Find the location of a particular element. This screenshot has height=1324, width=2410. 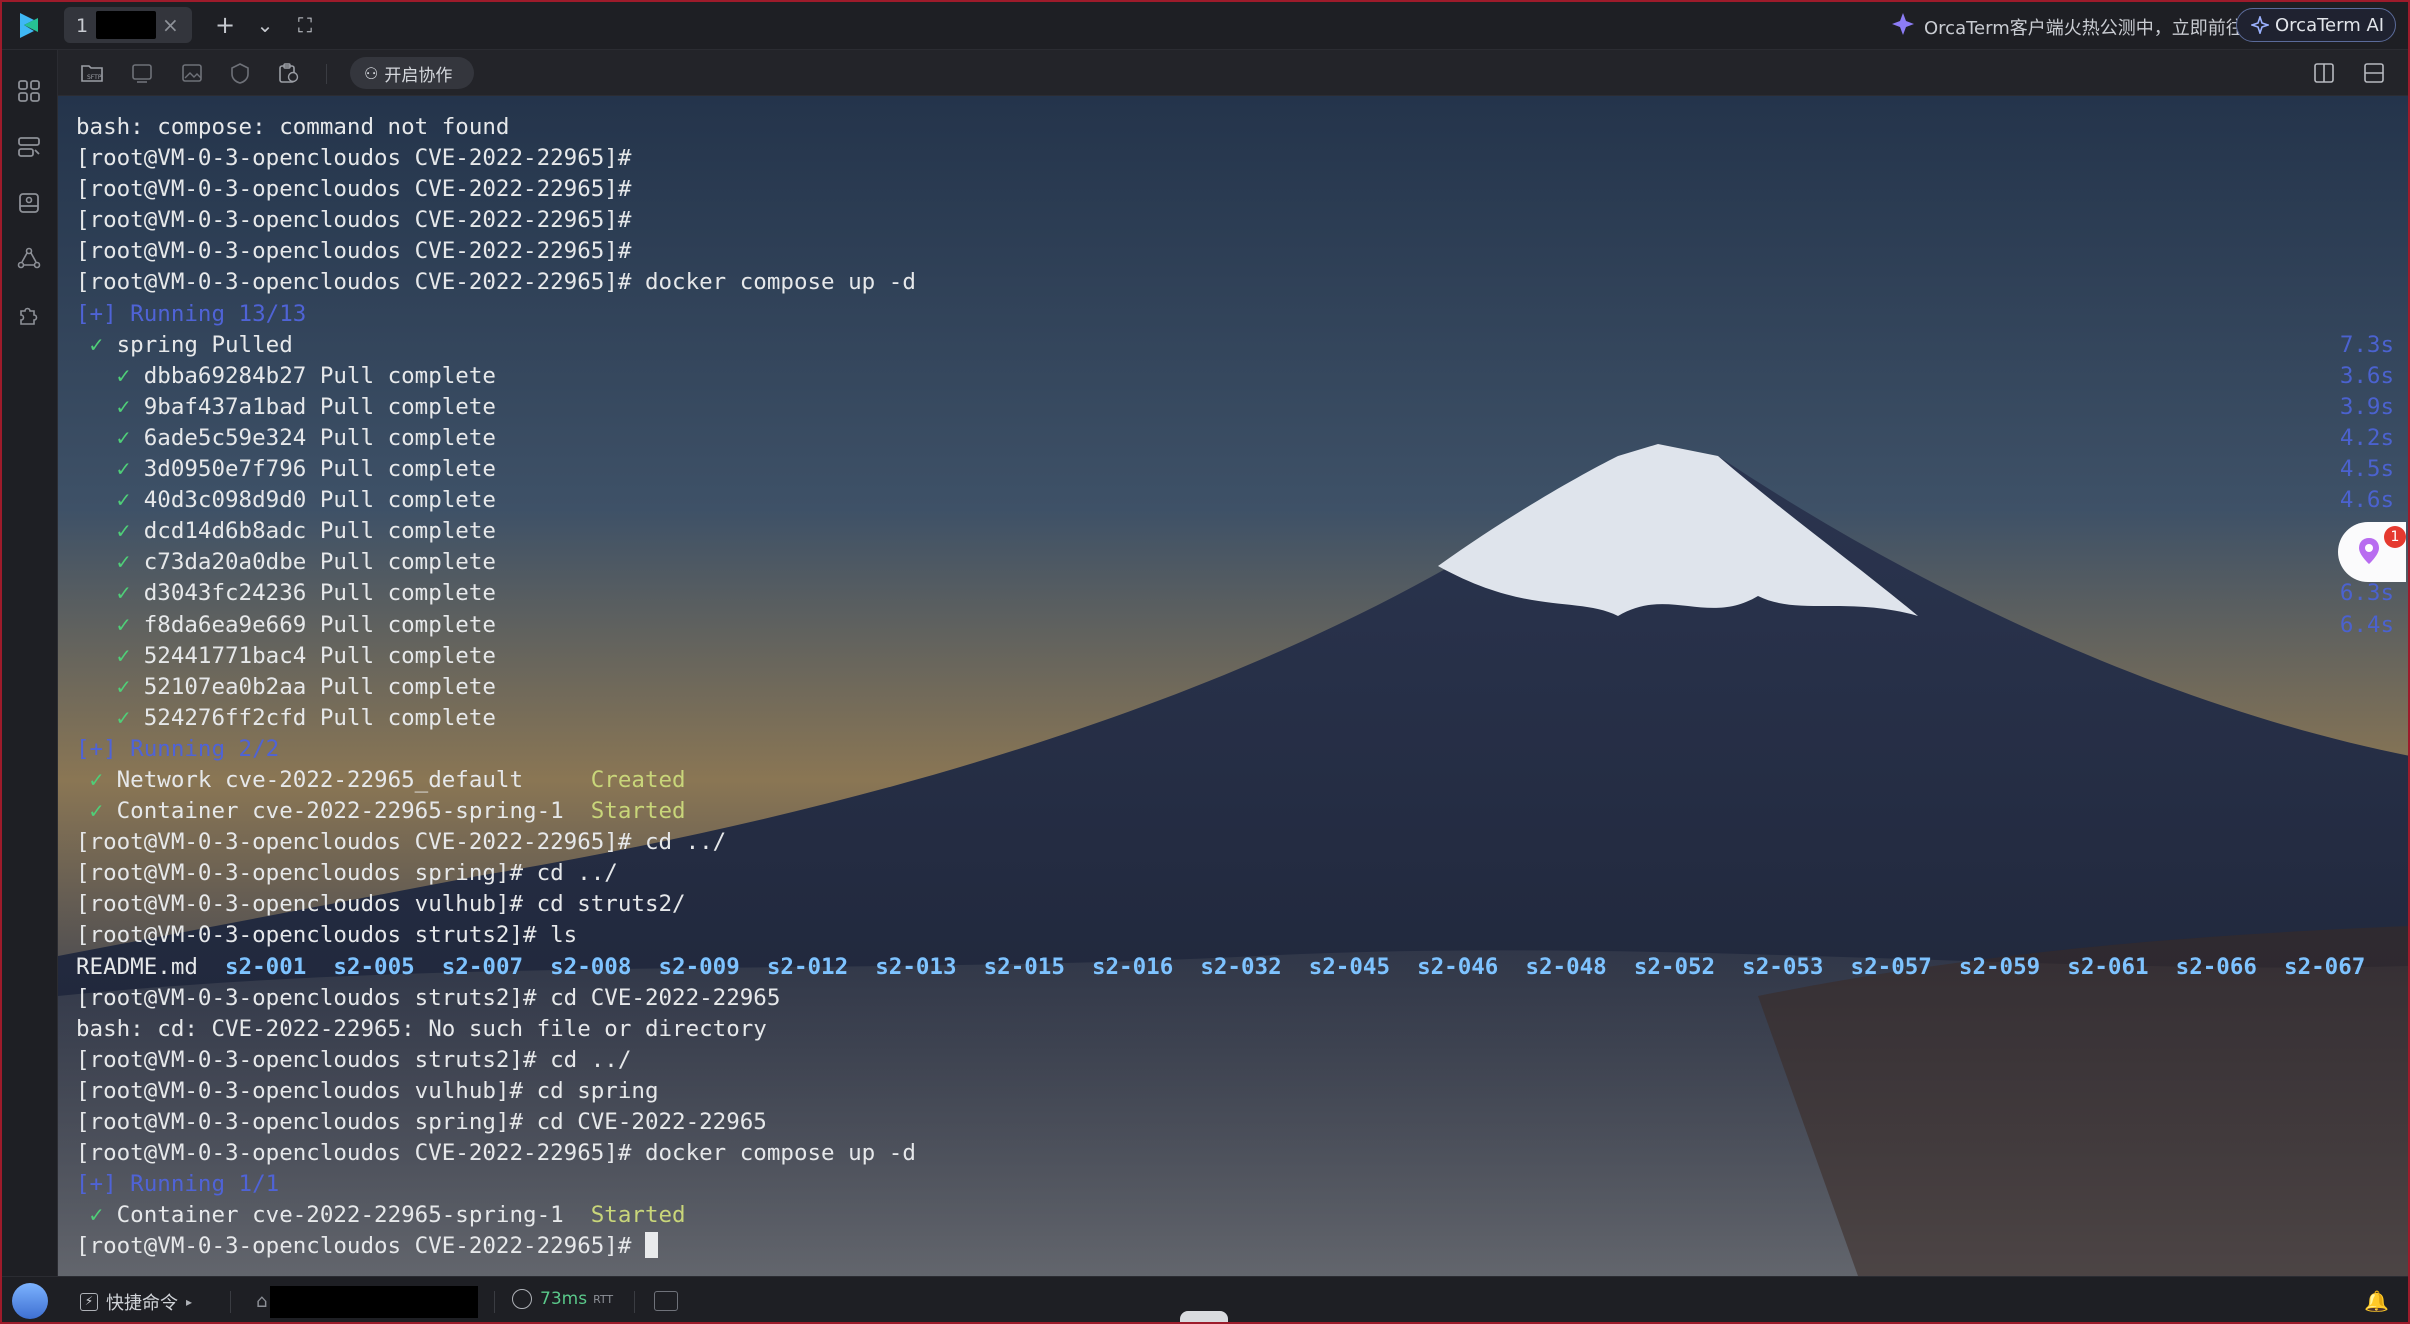

tab-dropdown-icon: ⌄ is located at coordinates (265, 25).